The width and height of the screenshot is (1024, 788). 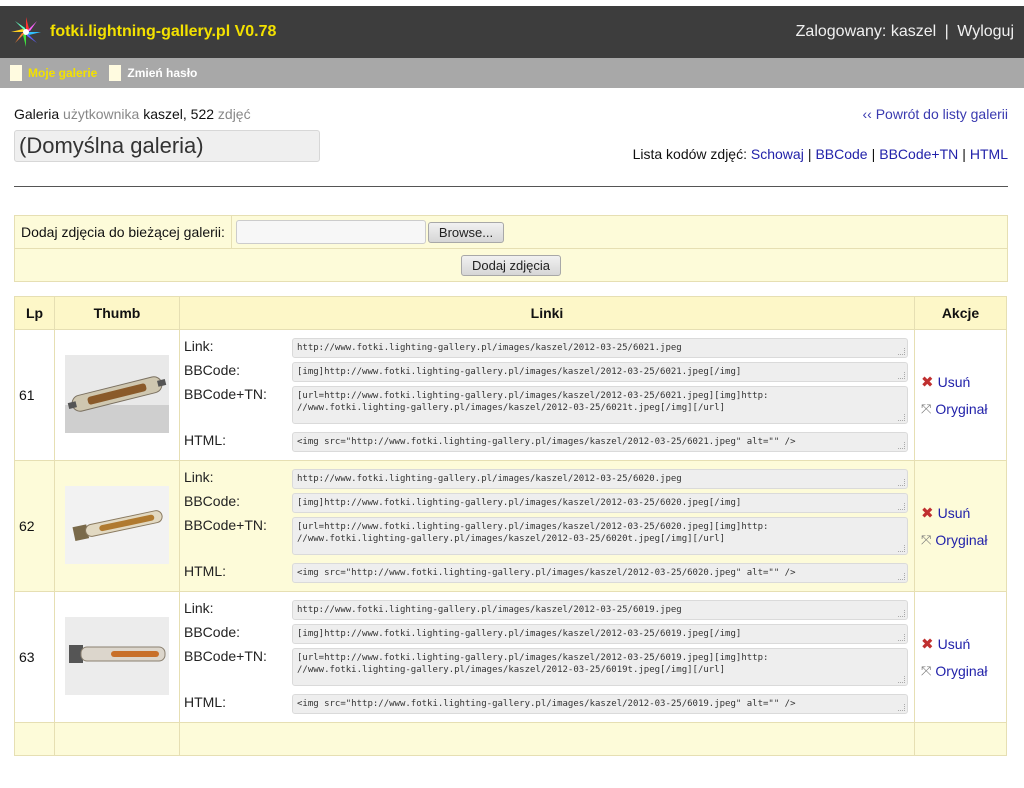 What do you see at coordinates (511, 186) in the screenshot?
I see `divider` at bounding box center [511, 186].